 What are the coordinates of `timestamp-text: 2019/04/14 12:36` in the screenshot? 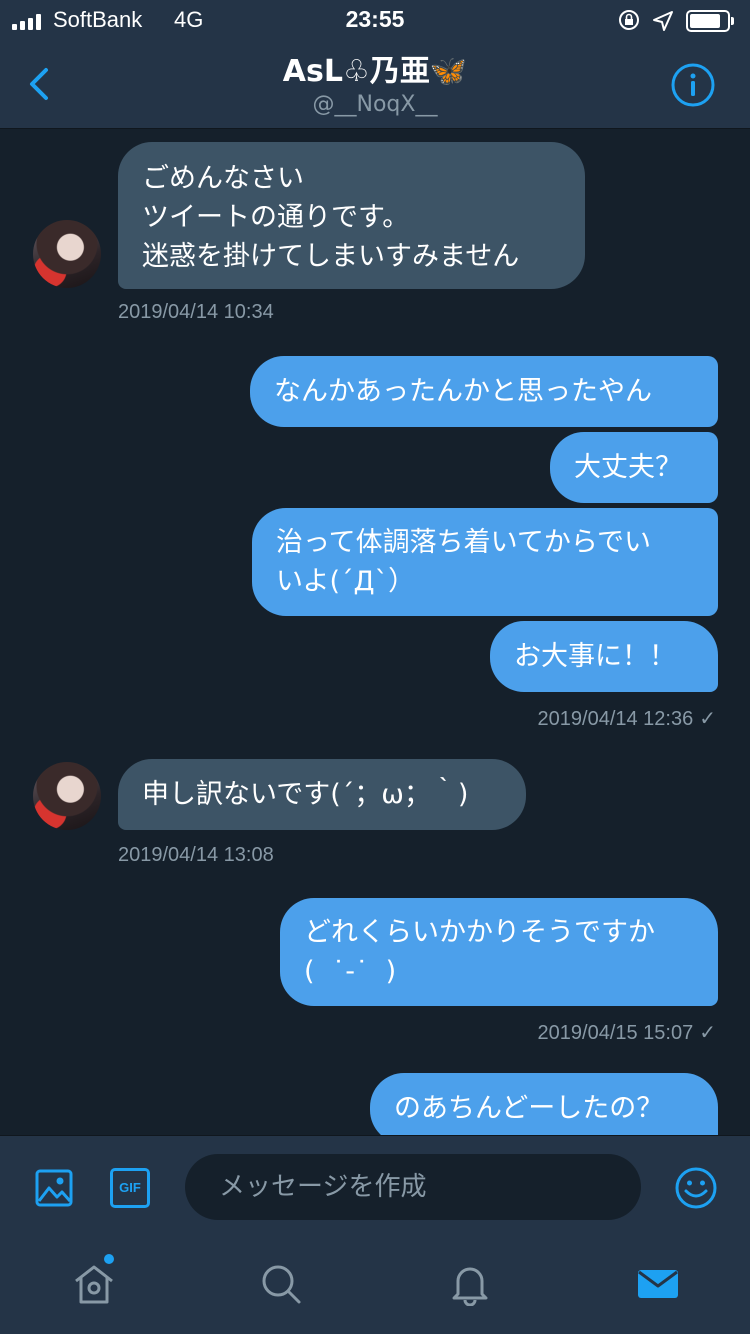 It's located at (615, 719).